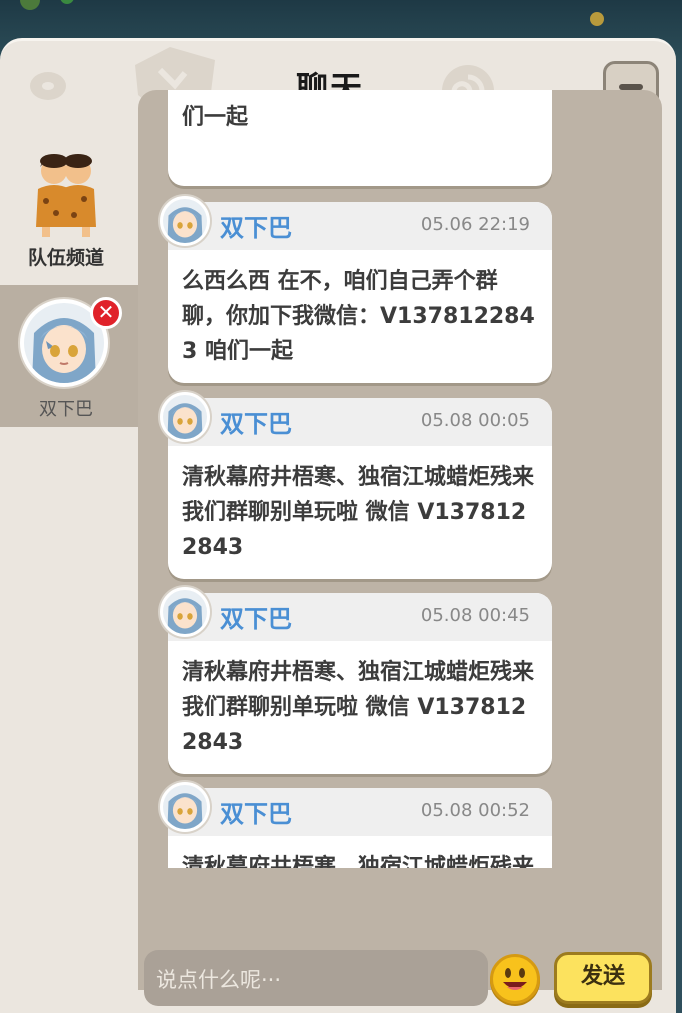 The image size is (682, 1013). Describe the element at coordinates (475, 420) in the screenshot. I see `message-timestamp: 05.08 00:05` at that location.